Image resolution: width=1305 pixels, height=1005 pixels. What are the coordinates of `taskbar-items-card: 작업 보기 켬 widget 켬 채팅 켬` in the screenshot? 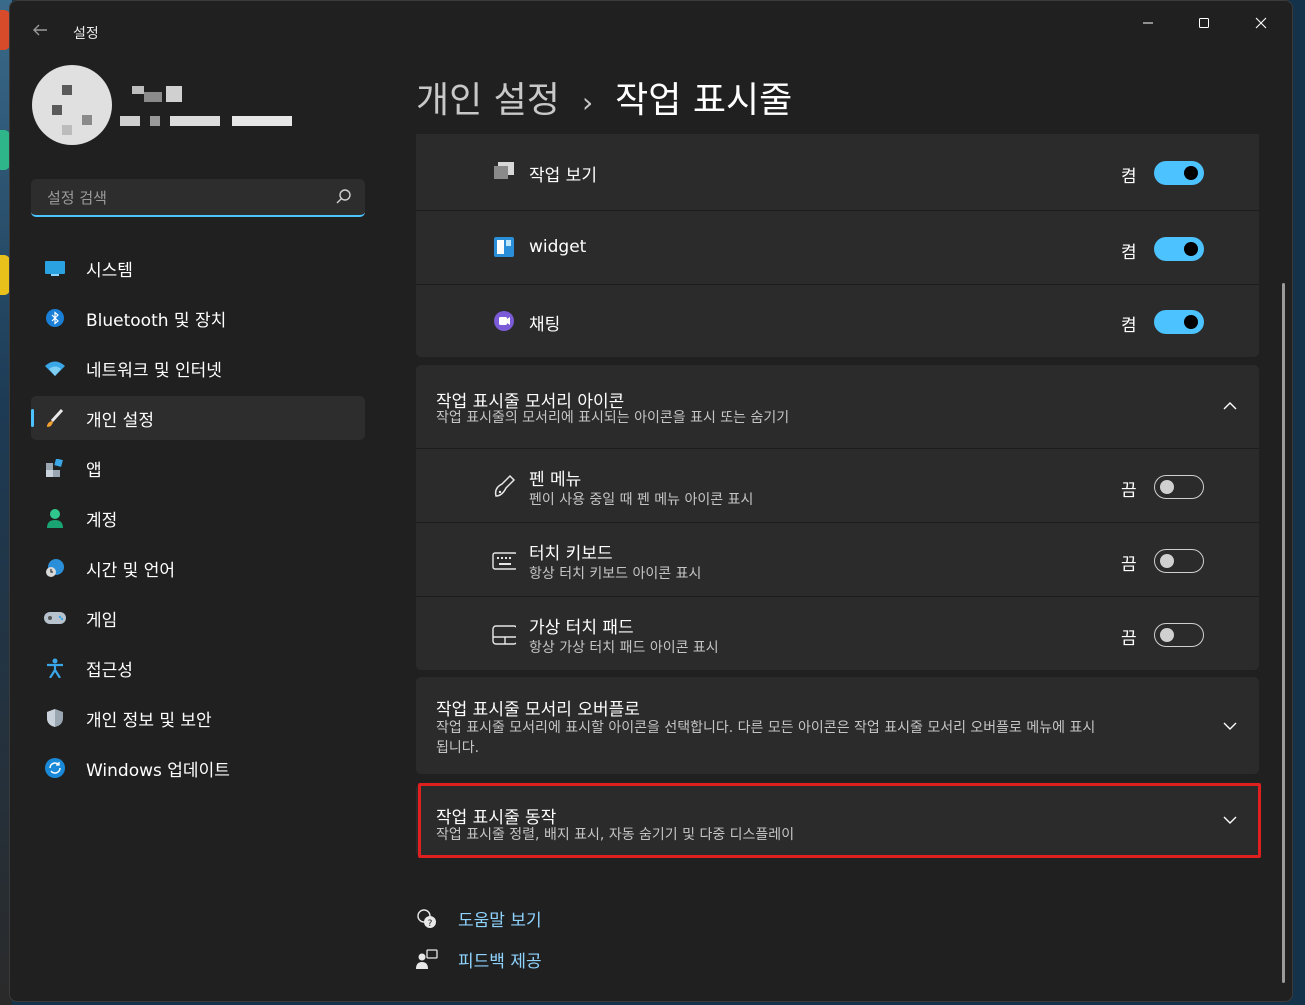 It's located at (837, 245).